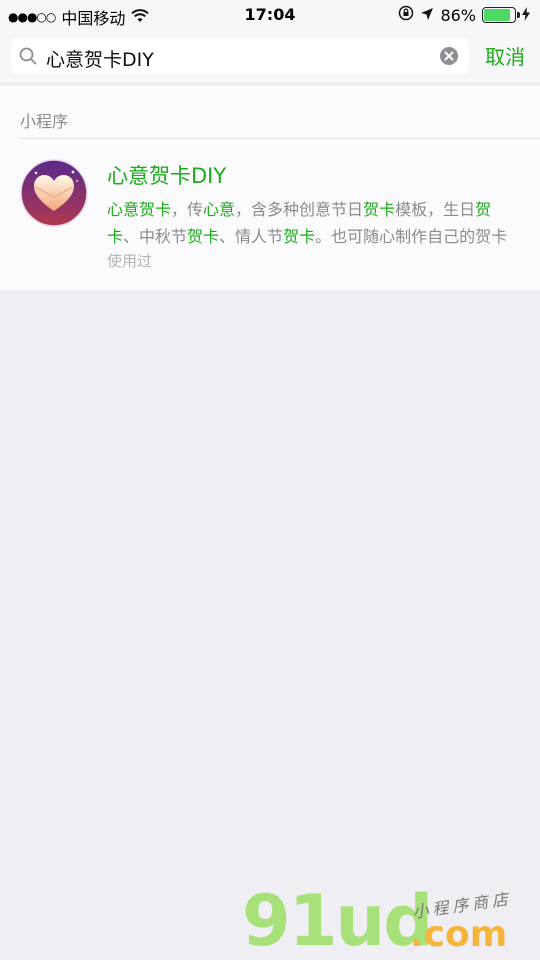 The image size is (540, 960). Describe the element at coordinates (299, 209) in the screenshot. I see `desc-text: ，含多种创意节日` at that location.